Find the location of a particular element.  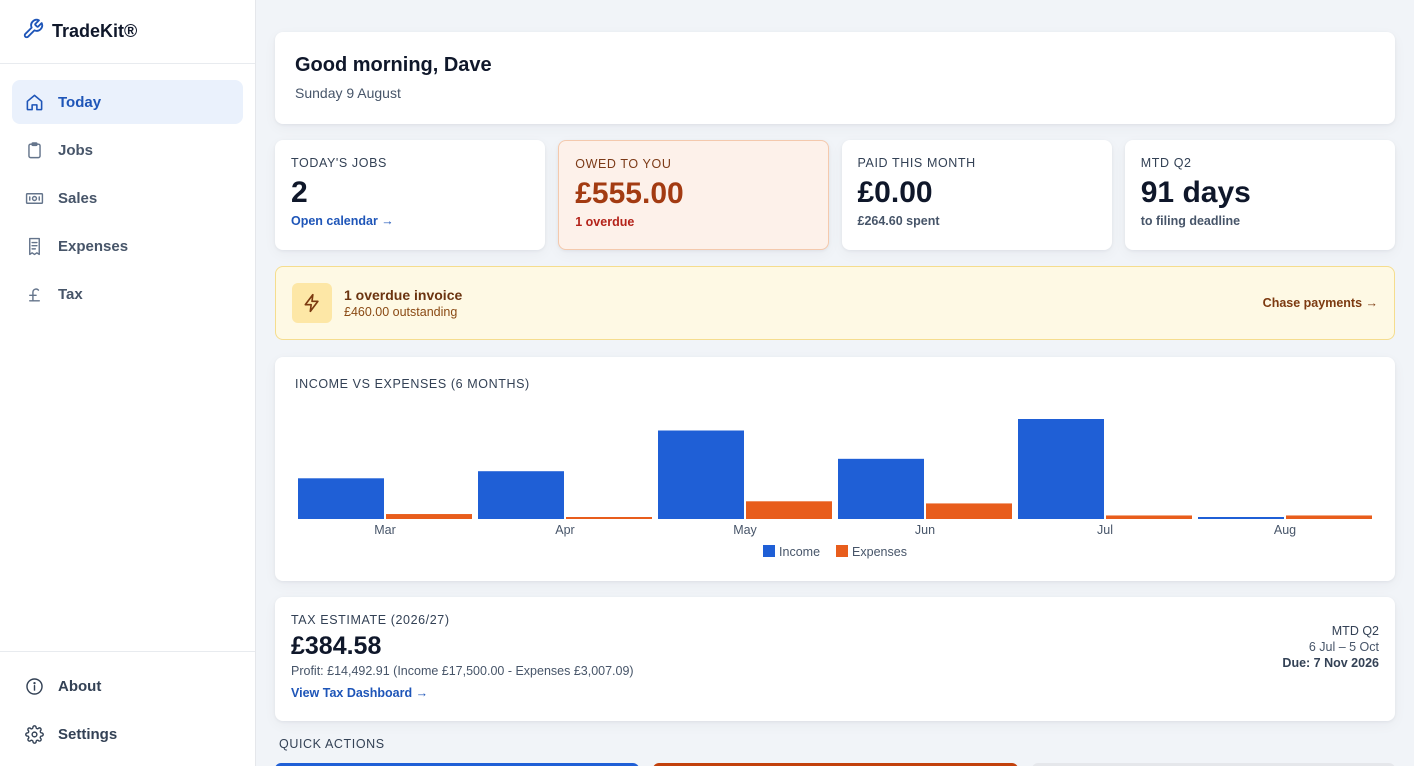

bar-expenses-mar is located at coordinates (429, 516).